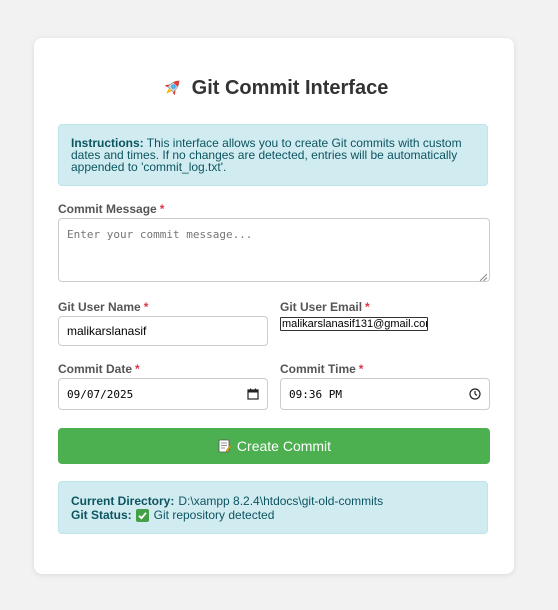 The height and width of the screenshot is (610, 558). I want to click on git-user-name-label-text: Git User Name, so click(99, 307).